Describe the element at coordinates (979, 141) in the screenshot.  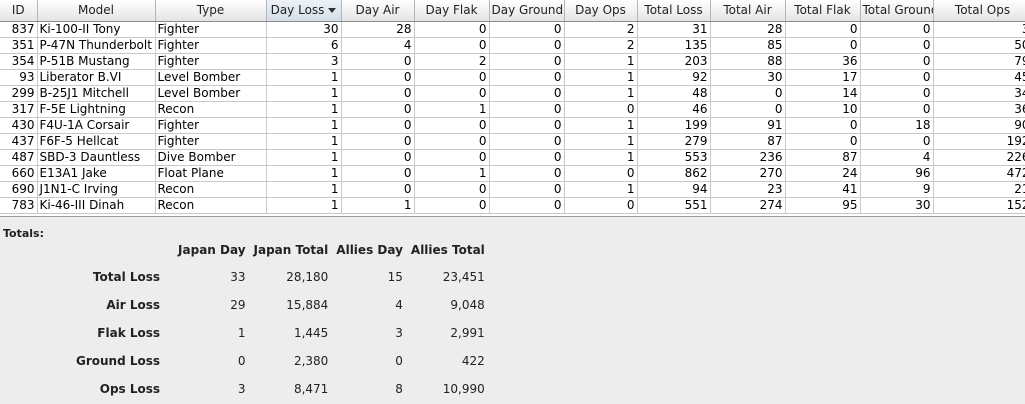
I see `cell-total-ops: 192` at that location.